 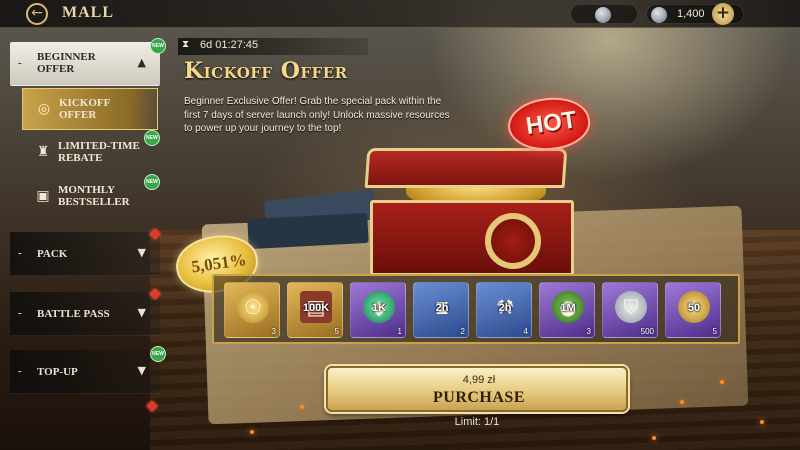 I want to click on purchase-button: 4,99 zł PURCHASE, so click(x=477, y=389).